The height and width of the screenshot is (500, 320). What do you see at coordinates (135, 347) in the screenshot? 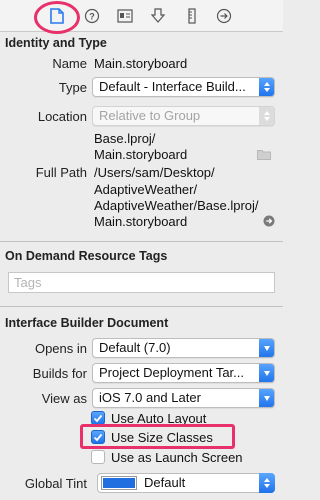
I see `opens-in-popup-value: Default (7.0)` at bounding box center [135, 347].